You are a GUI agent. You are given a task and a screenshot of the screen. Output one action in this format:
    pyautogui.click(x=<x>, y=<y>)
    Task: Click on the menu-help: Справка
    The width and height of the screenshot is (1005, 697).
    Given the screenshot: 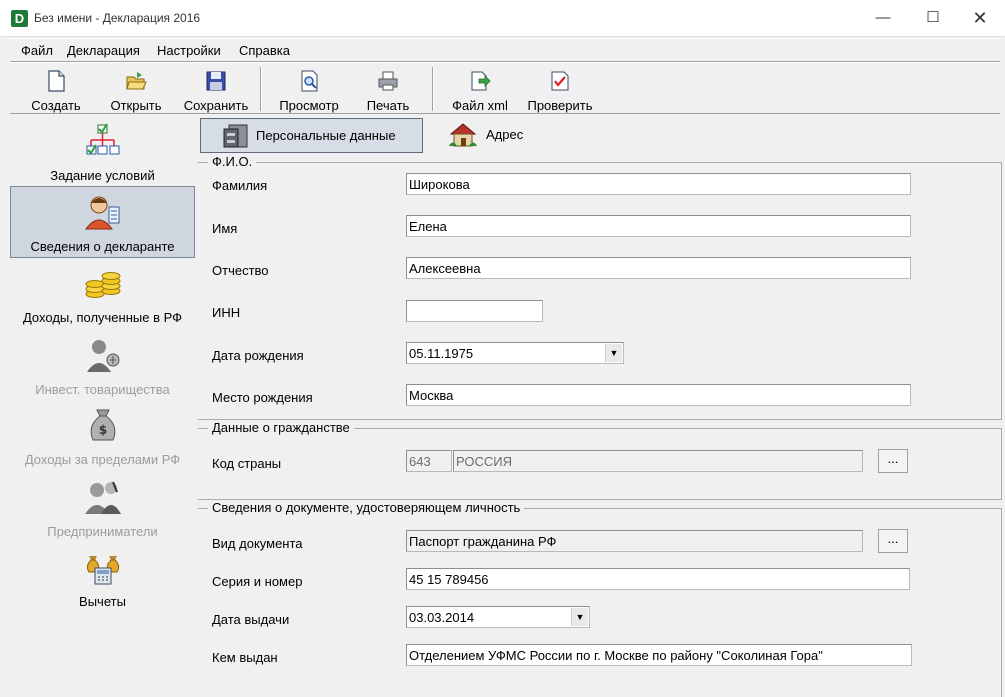 What is the action you would take?
    pyautogui.click(x=264, y=50)
    